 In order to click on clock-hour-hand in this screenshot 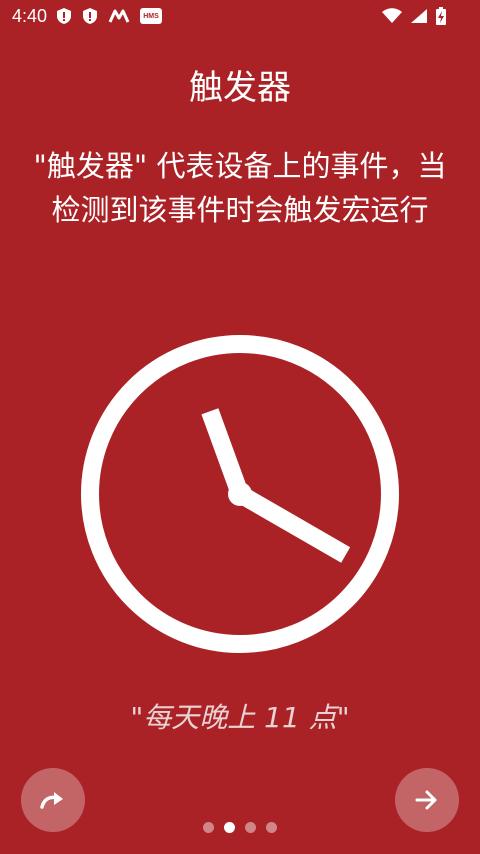, I will do `click(225, 453)`.